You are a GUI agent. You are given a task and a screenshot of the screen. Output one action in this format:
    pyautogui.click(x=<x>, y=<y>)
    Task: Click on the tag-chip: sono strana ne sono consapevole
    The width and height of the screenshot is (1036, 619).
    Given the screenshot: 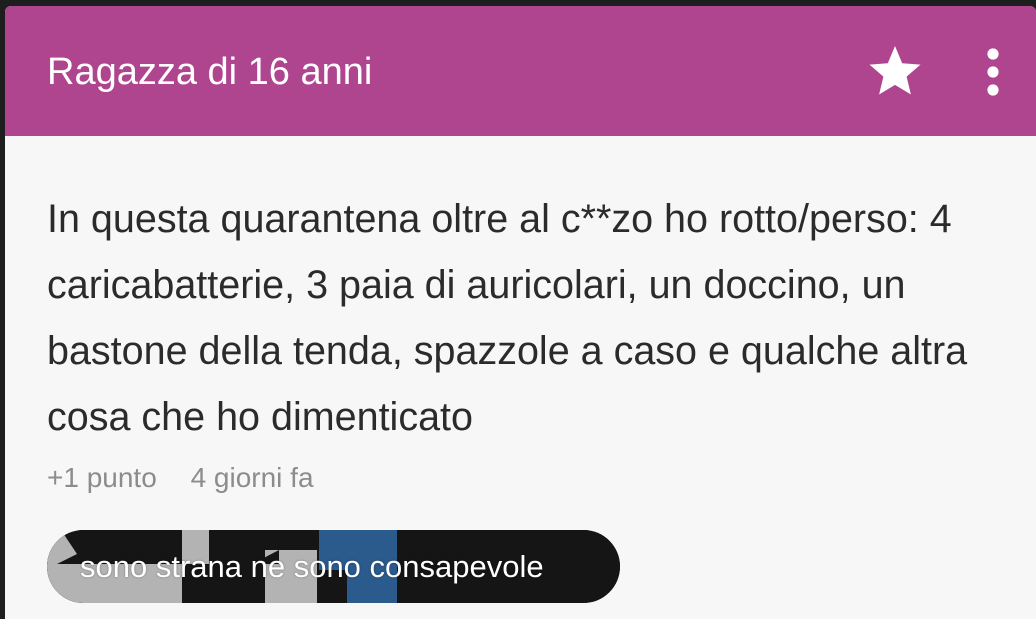 What is the action you would take?
    pyautogui.click(x=333, y=566)
    